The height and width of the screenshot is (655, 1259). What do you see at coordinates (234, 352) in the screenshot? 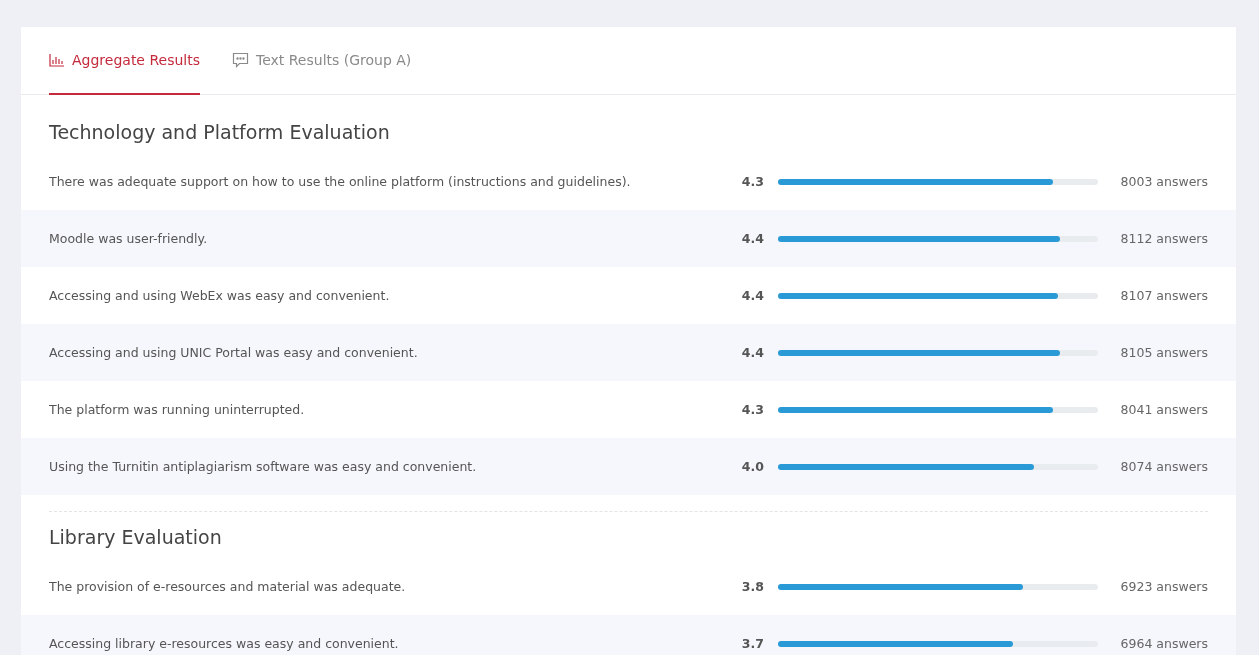
I see `question-text: Accessing and using UNIC Portal was easy and convenient.` at bounding box center [234, 352].